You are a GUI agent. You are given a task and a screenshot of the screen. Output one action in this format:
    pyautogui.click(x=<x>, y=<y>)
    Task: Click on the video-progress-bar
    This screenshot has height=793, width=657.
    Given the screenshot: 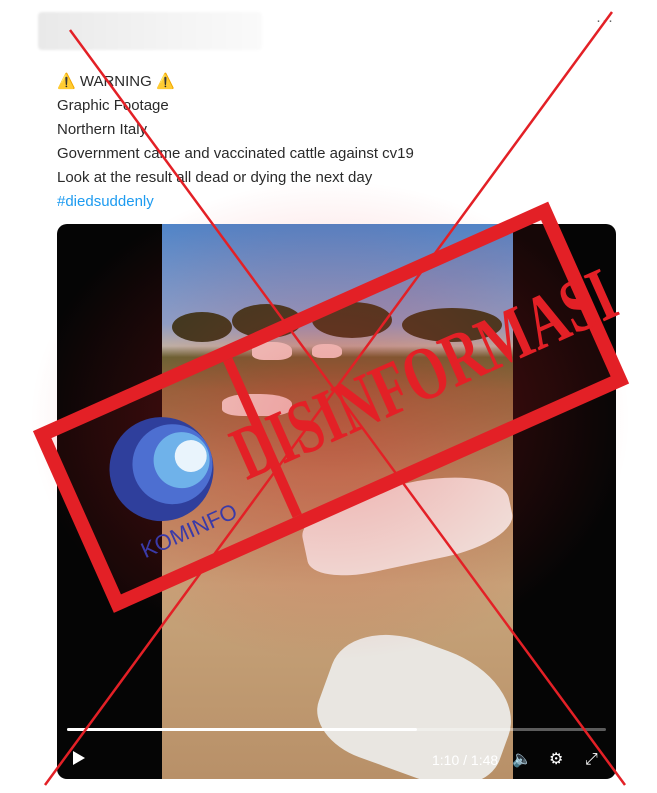 What is the action you would take?
    pyautogui.click(x=336, y=729)
    